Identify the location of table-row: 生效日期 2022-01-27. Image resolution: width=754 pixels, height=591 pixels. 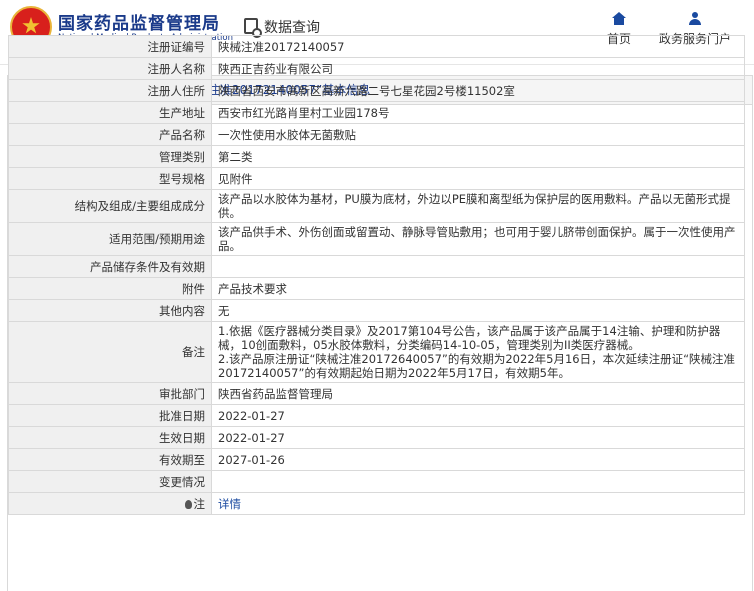
(376, 437).